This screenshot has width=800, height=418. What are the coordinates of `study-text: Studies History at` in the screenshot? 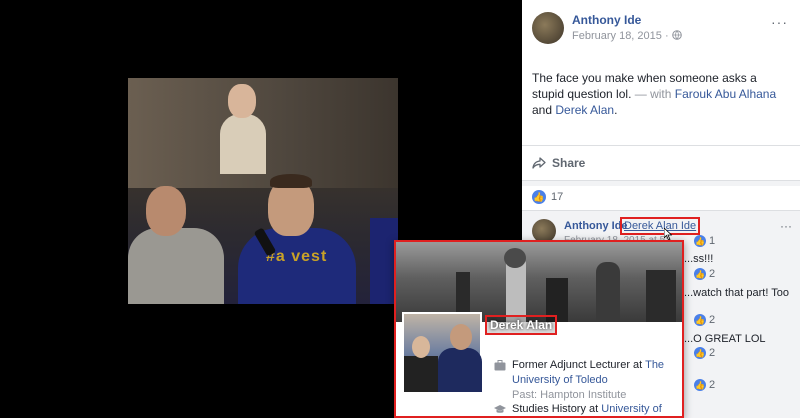 It's located at (557, 409).